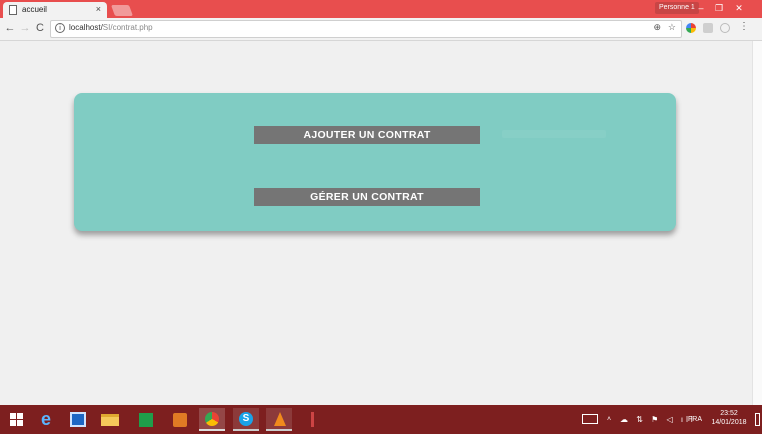  Describe the element at coordinates (367, 135) in the screenshot. I see `add-contract-button: AJOUTER UN CONTRAT` at that location.